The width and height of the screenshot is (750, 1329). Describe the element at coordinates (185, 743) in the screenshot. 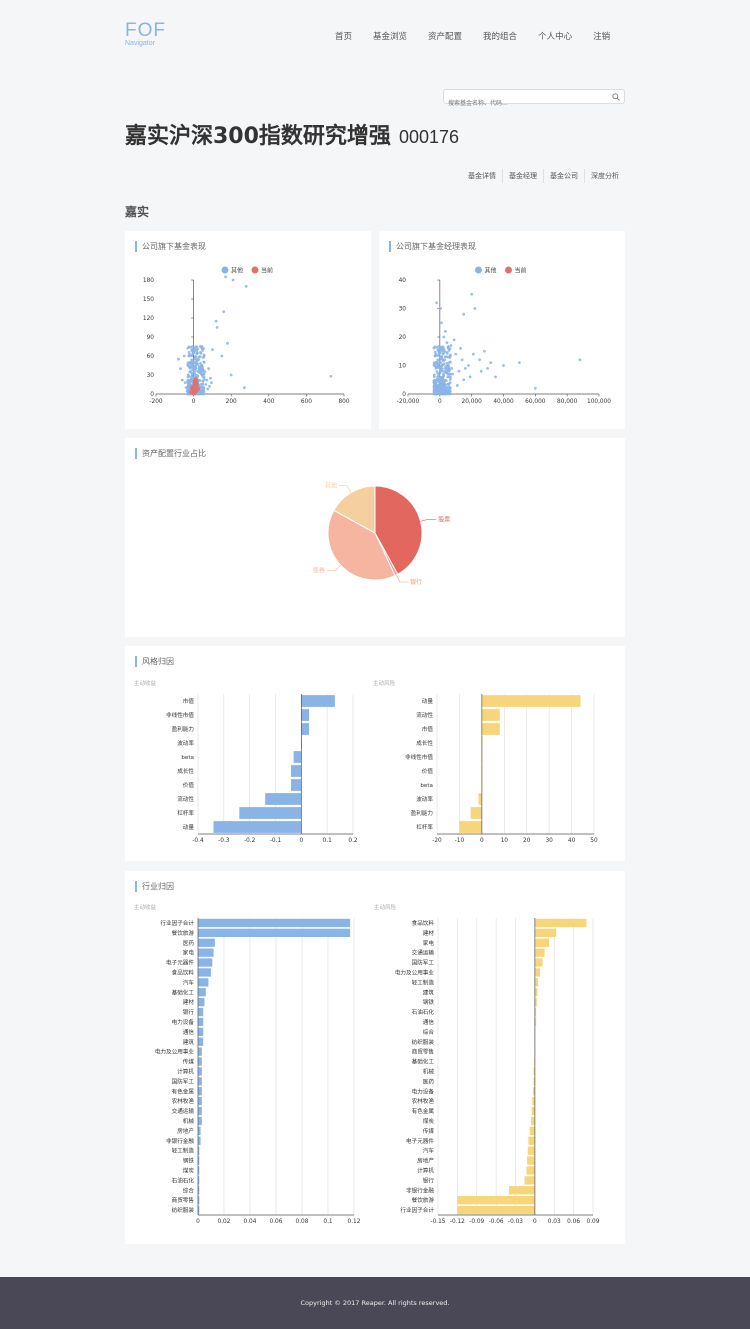

I see `category-label: 波动率` at that location.